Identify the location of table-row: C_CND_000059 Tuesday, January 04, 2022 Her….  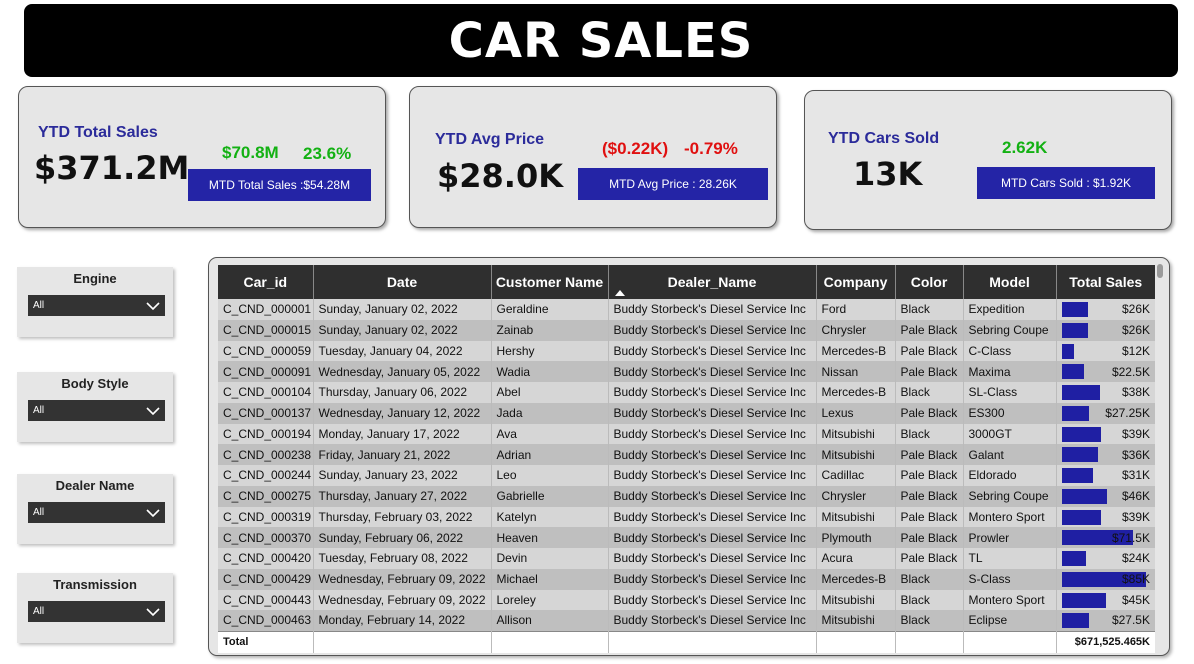
(686, 351).